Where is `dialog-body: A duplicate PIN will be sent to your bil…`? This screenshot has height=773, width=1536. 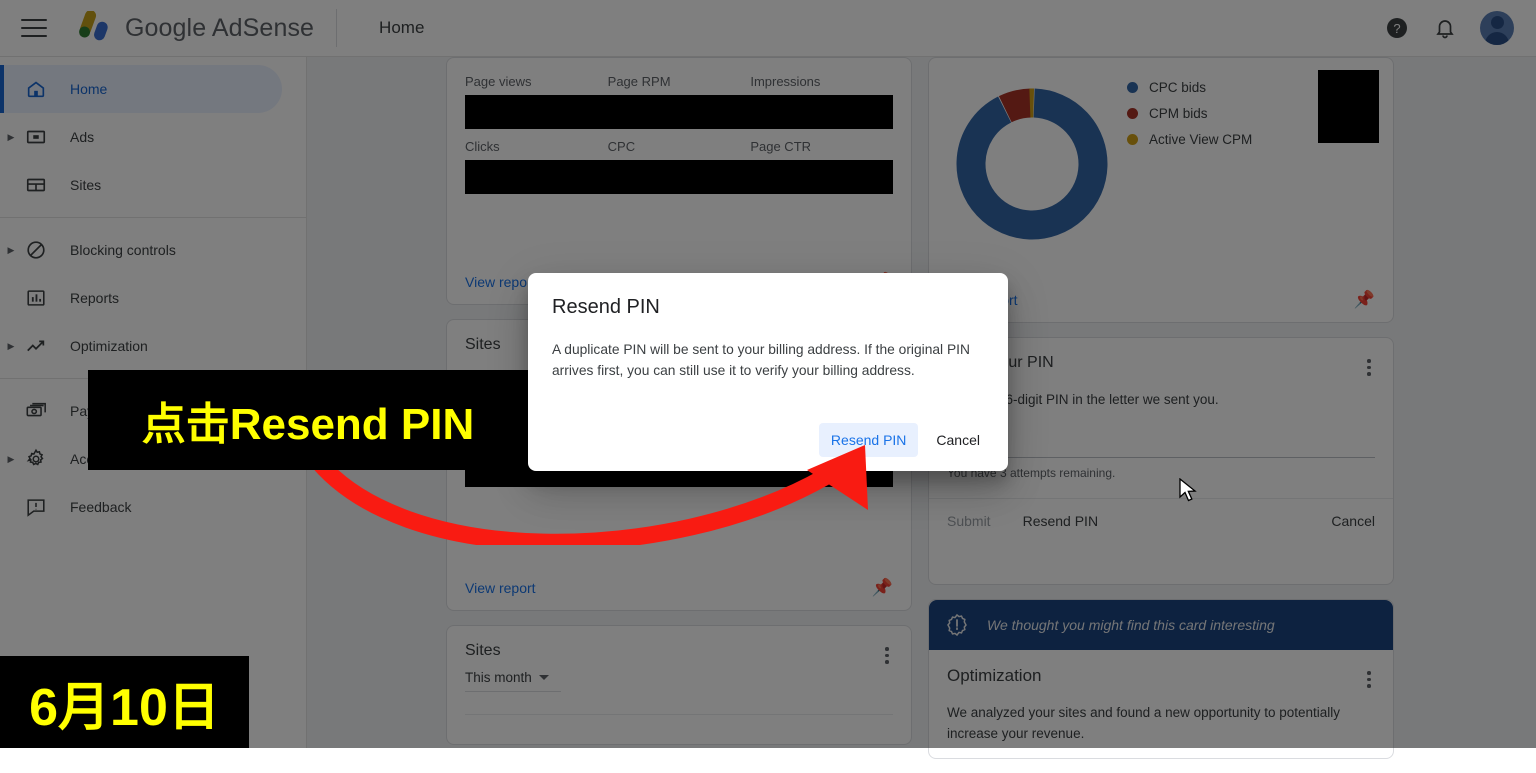 dialog-body: A duplicate PIN will be sent to your bil… is located at coordinates (768, 350).